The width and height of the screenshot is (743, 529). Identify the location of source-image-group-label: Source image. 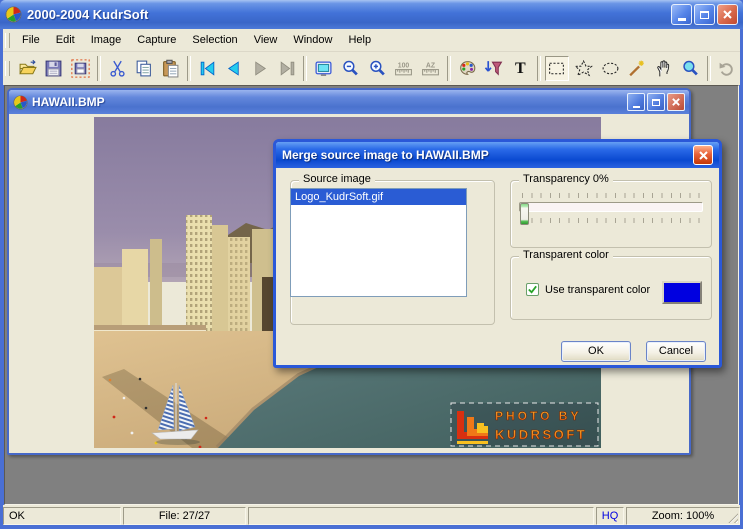
(337, 179).